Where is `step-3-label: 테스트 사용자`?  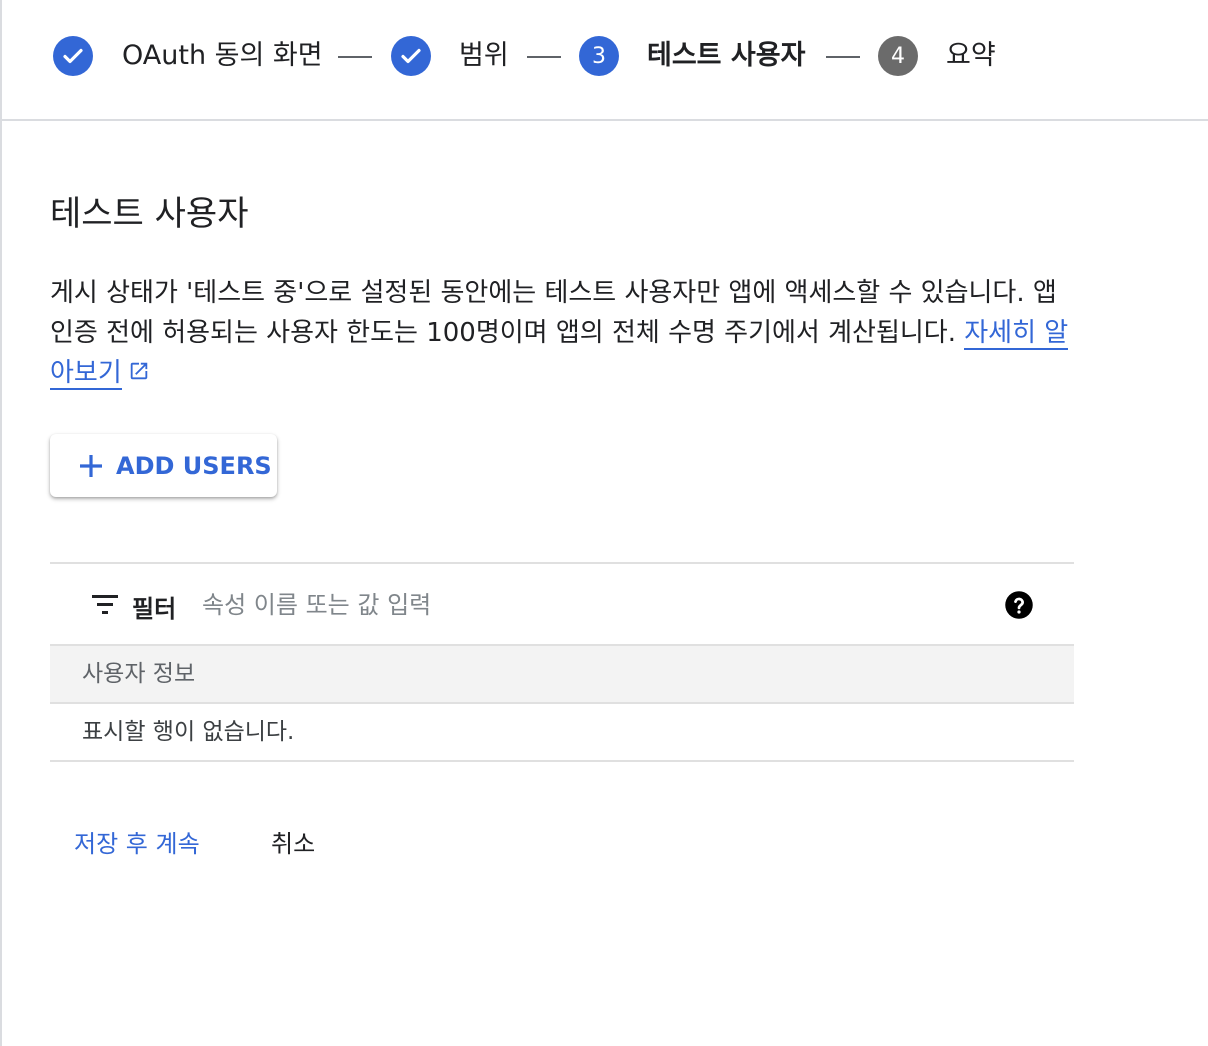
step-3-label: 테스트 사용자 is located at coordinates (726, 56).